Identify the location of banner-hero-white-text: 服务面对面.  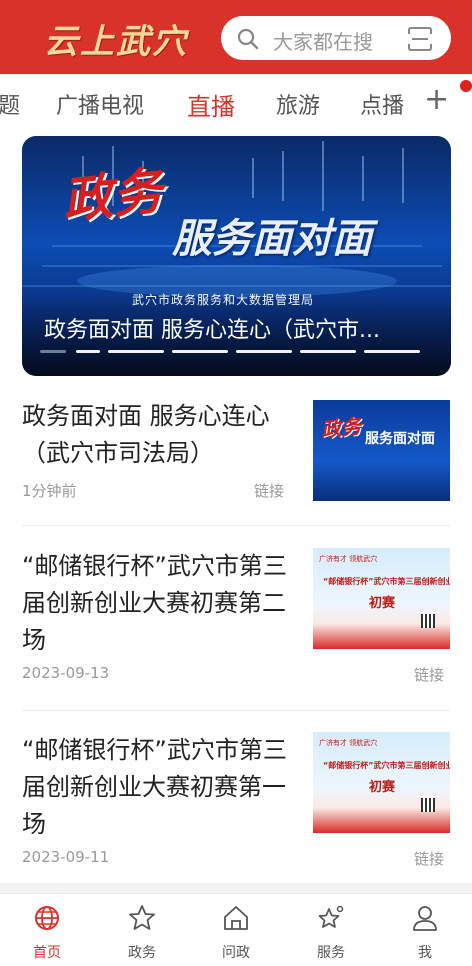
(272, 238).